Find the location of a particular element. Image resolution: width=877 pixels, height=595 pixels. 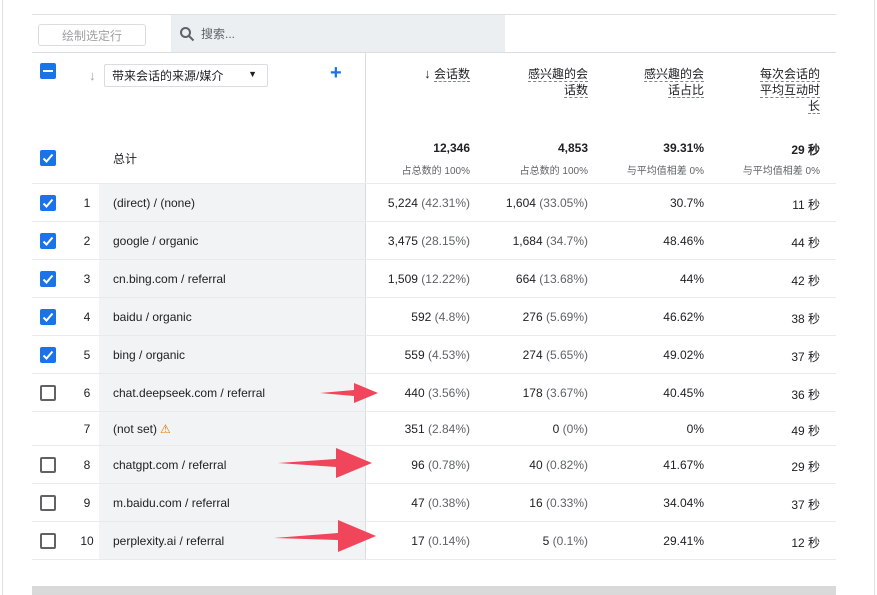

indeterminate-icon is located at coordinates (48, 71).